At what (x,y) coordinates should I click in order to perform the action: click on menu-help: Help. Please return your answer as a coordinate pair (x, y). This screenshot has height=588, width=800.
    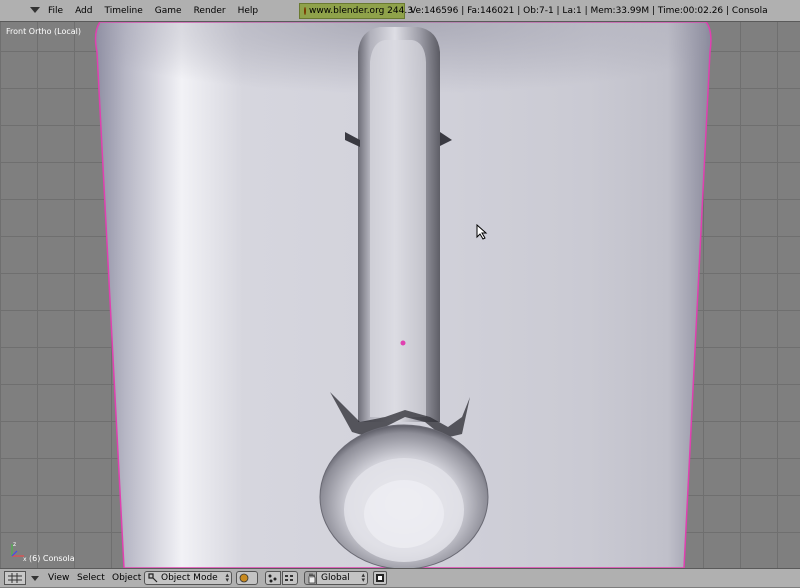
    Looking at the image, I should click on (248, 11).